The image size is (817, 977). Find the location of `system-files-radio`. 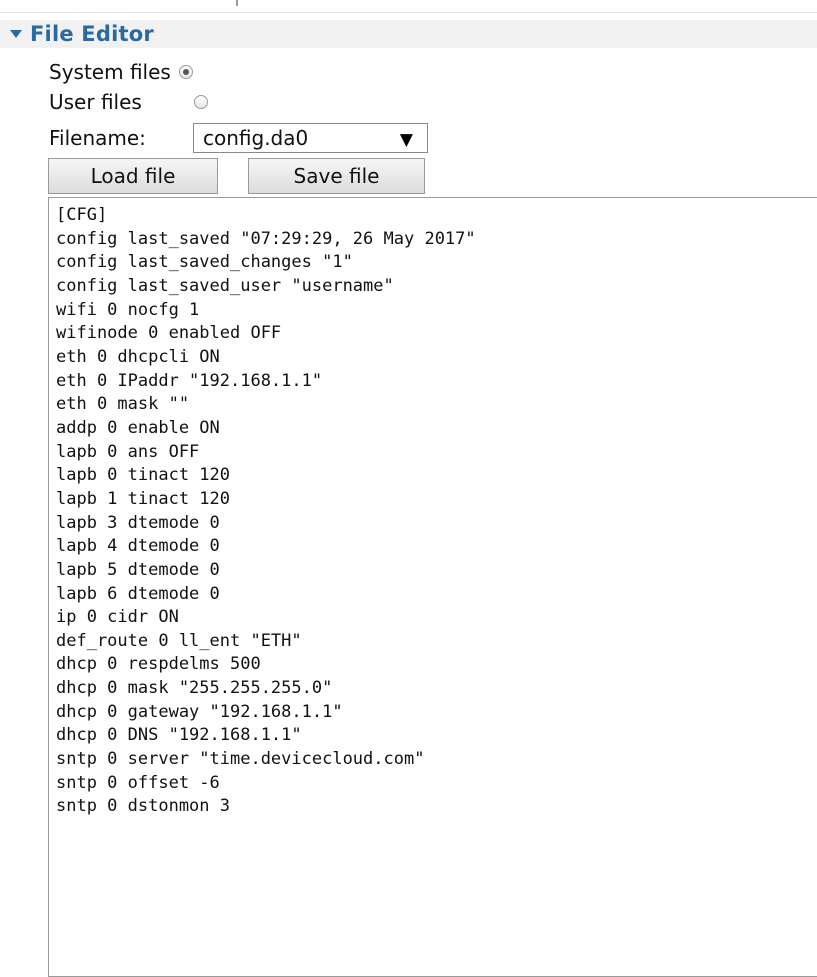

system-files-radio is located at coordinates (185, 72).